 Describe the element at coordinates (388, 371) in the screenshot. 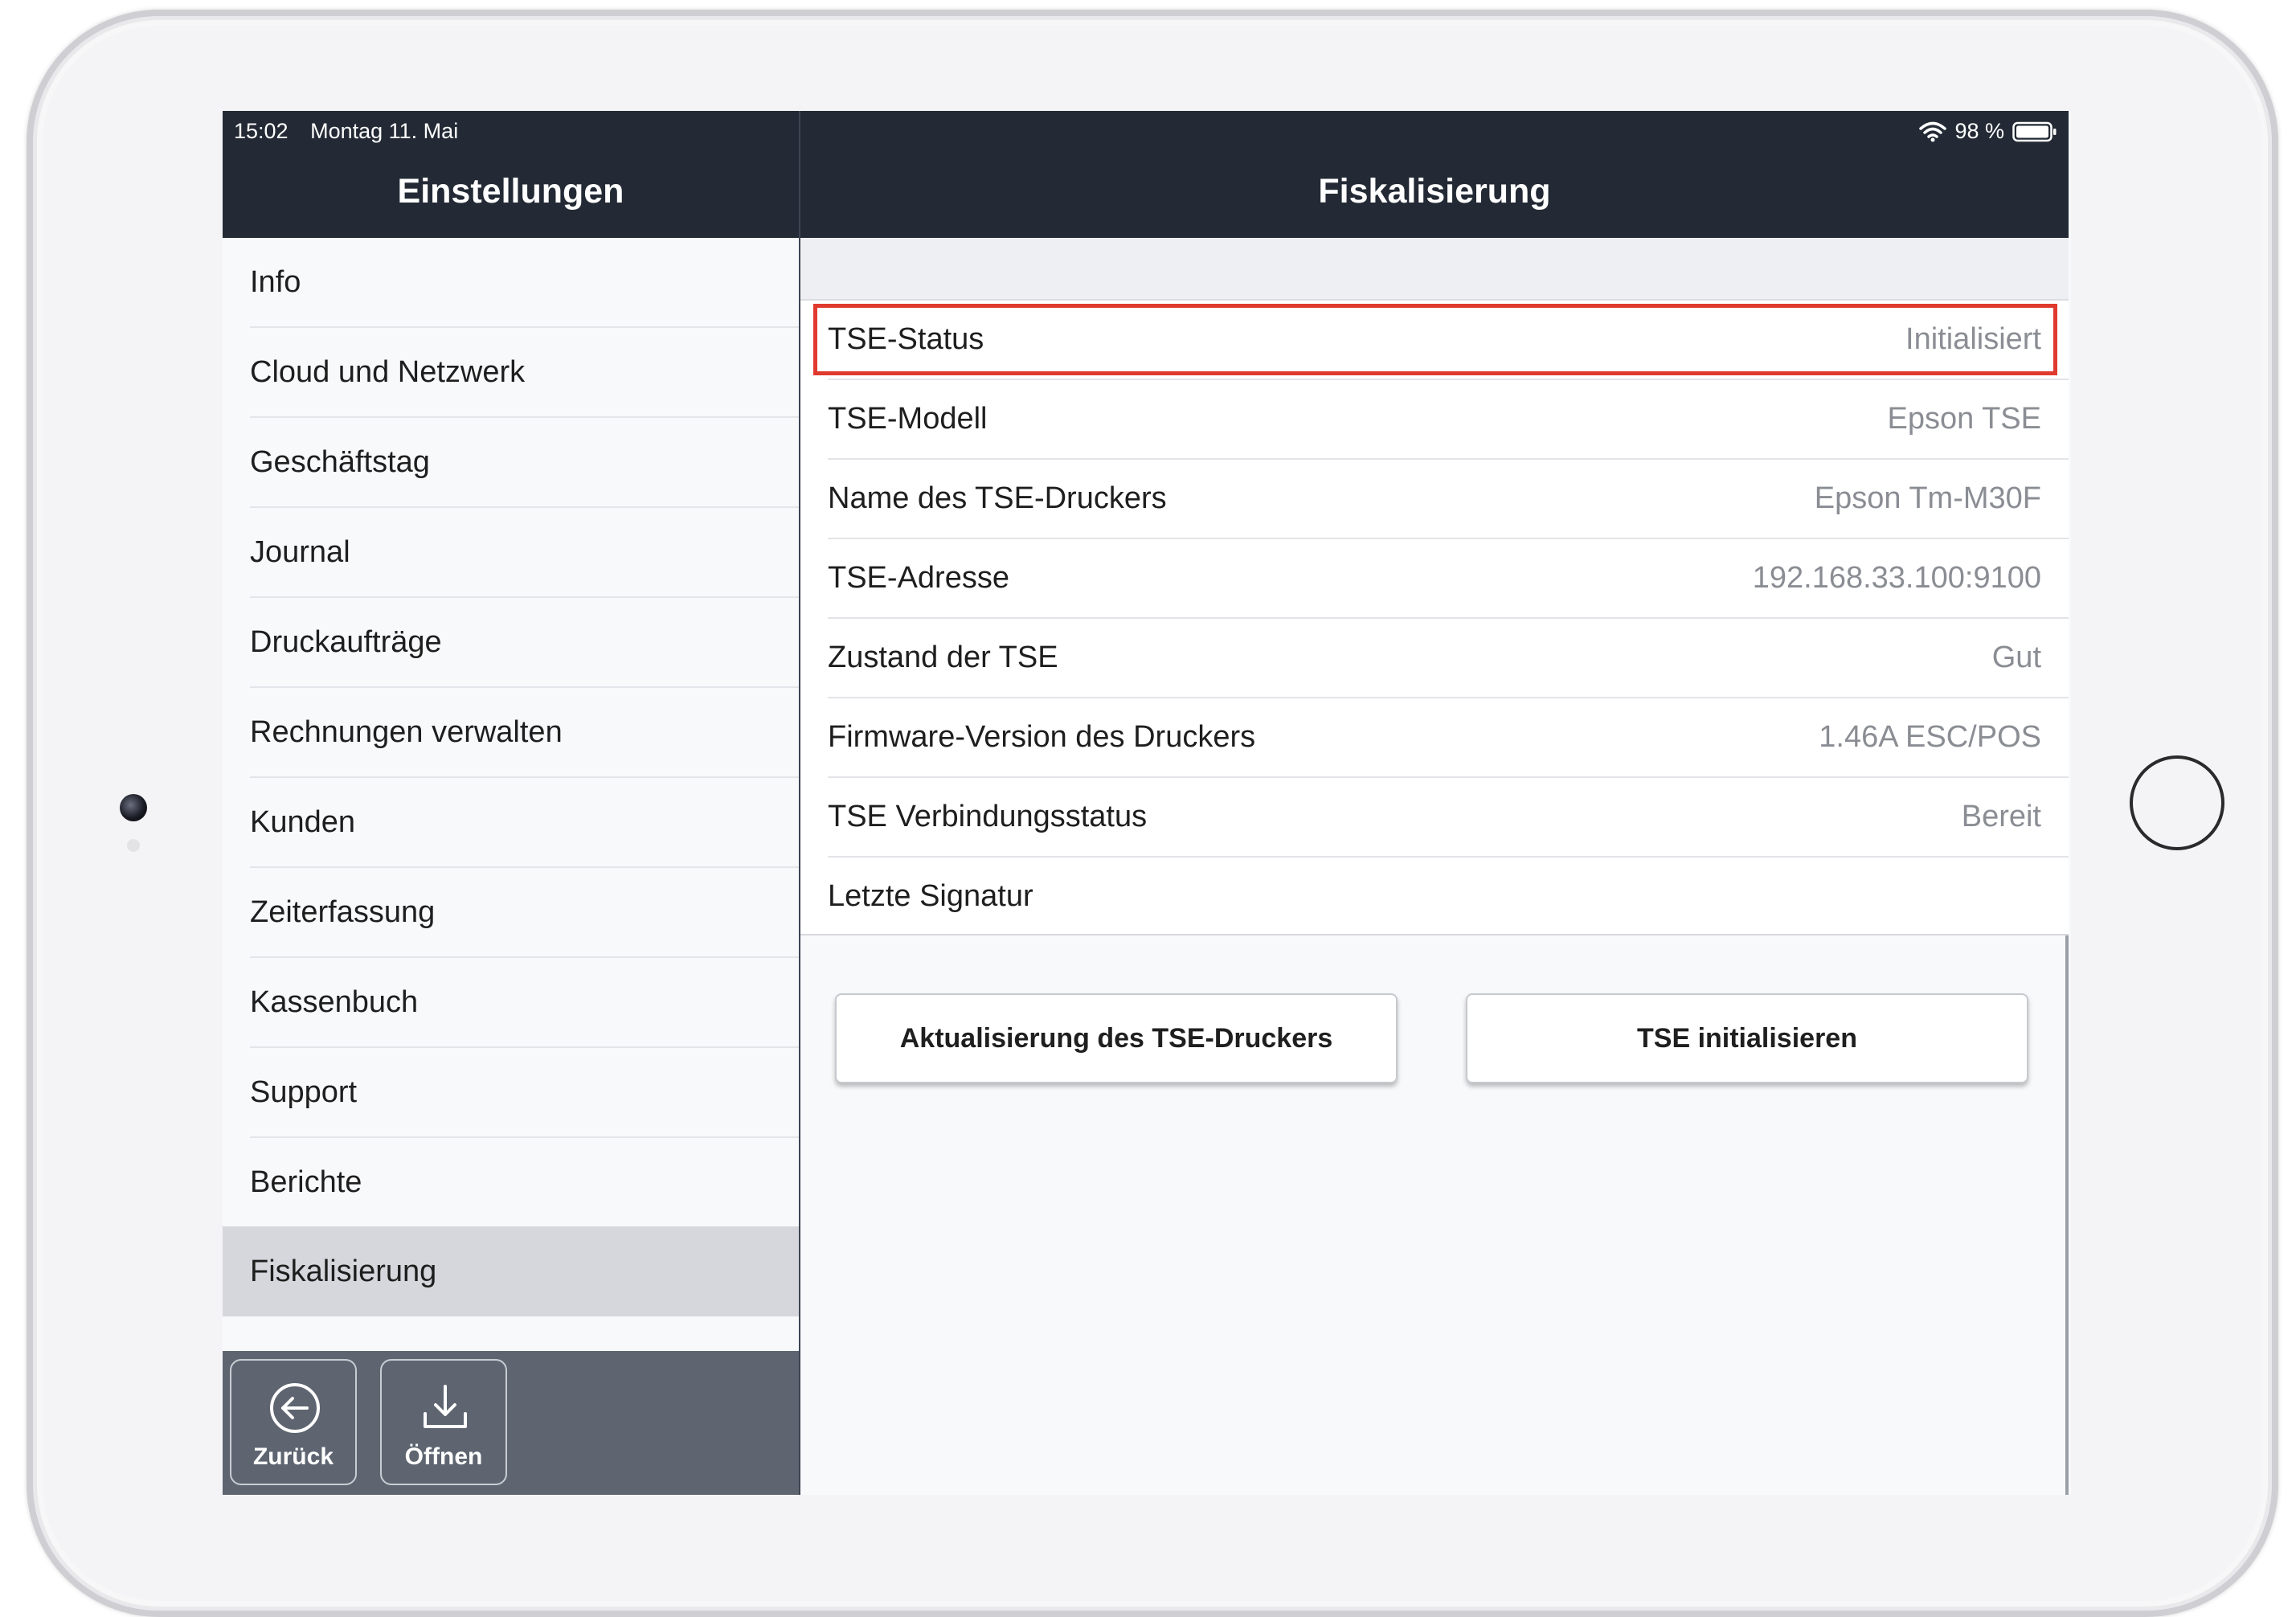

I see `sidebar-item-label: Cloud und Netzwerk` at that location.